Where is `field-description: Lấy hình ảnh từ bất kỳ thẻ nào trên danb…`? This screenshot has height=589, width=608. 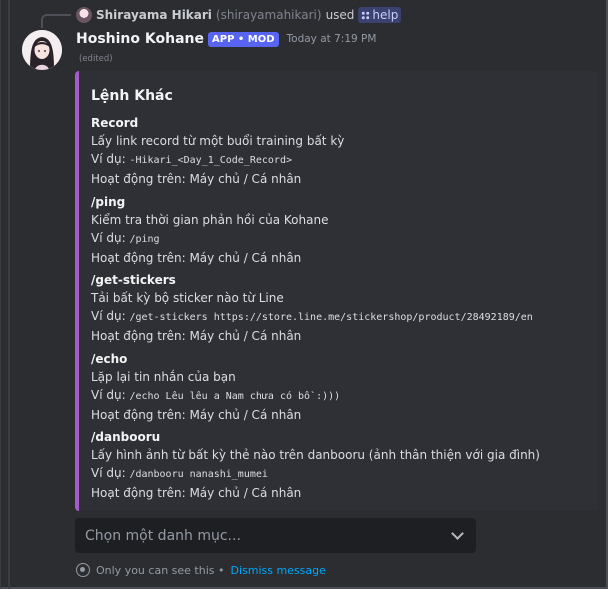 field-description: Lấy hình ảnh từ bất kỳ thẻ nào trên danb… is located at coordinates (315, 455).